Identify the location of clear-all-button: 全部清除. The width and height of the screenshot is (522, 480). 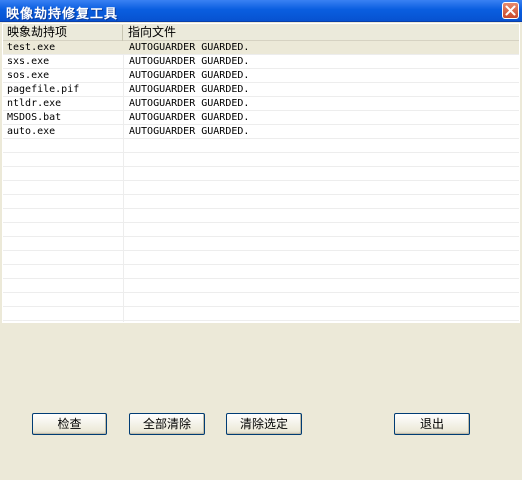
(167, 424).